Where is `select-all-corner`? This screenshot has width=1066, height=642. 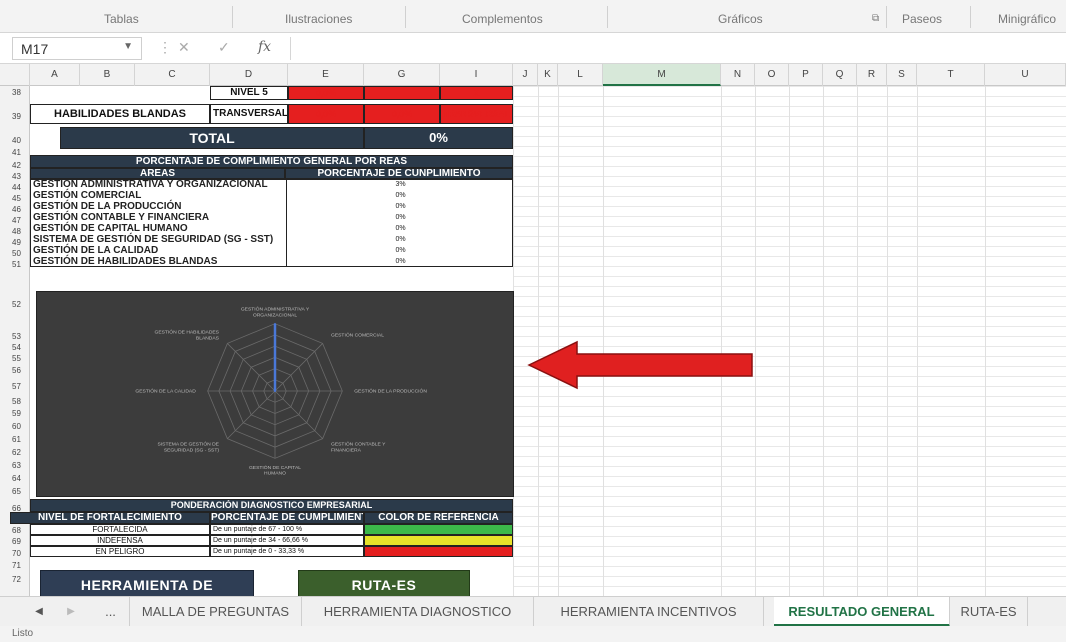 select-all-corner is located at coordinates (15, 75).